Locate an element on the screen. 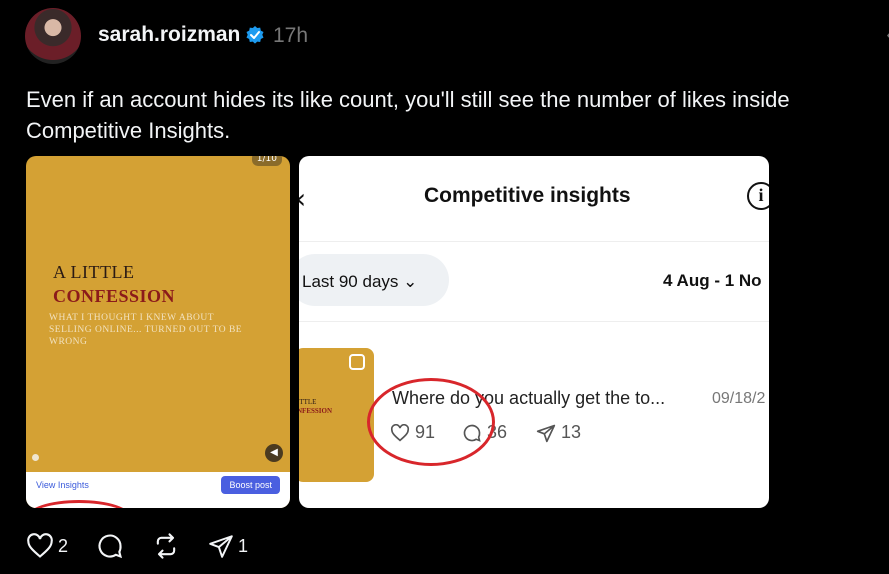  action-bar: 2 1 is located at coordinates (151, 546).